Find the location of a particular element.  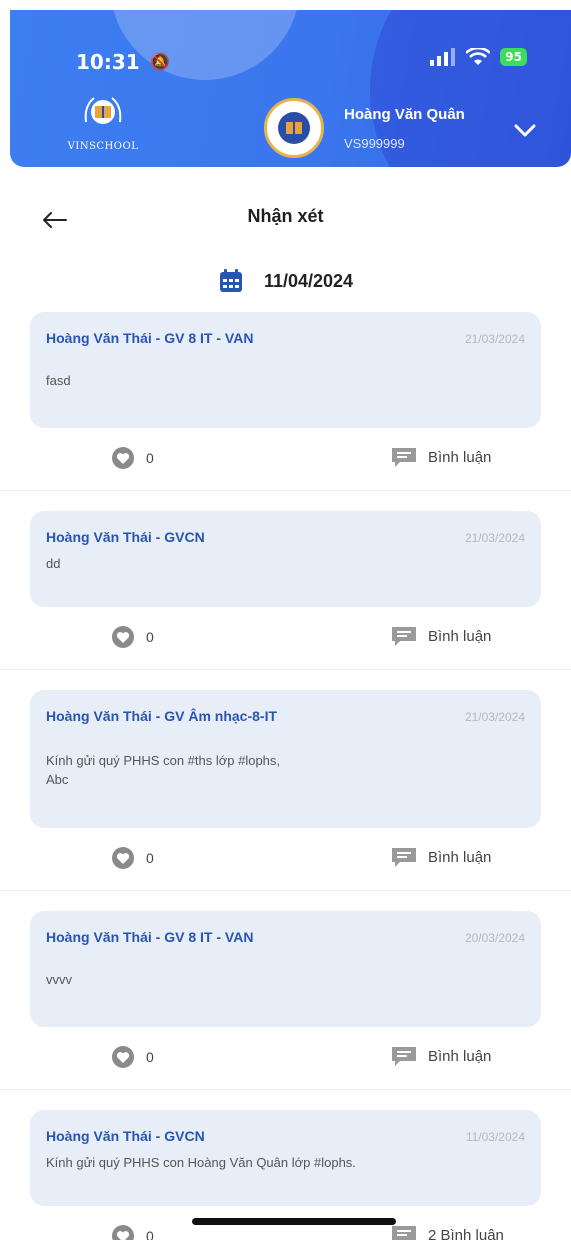

comment-content: fasd is located at coordinates (58, 380).